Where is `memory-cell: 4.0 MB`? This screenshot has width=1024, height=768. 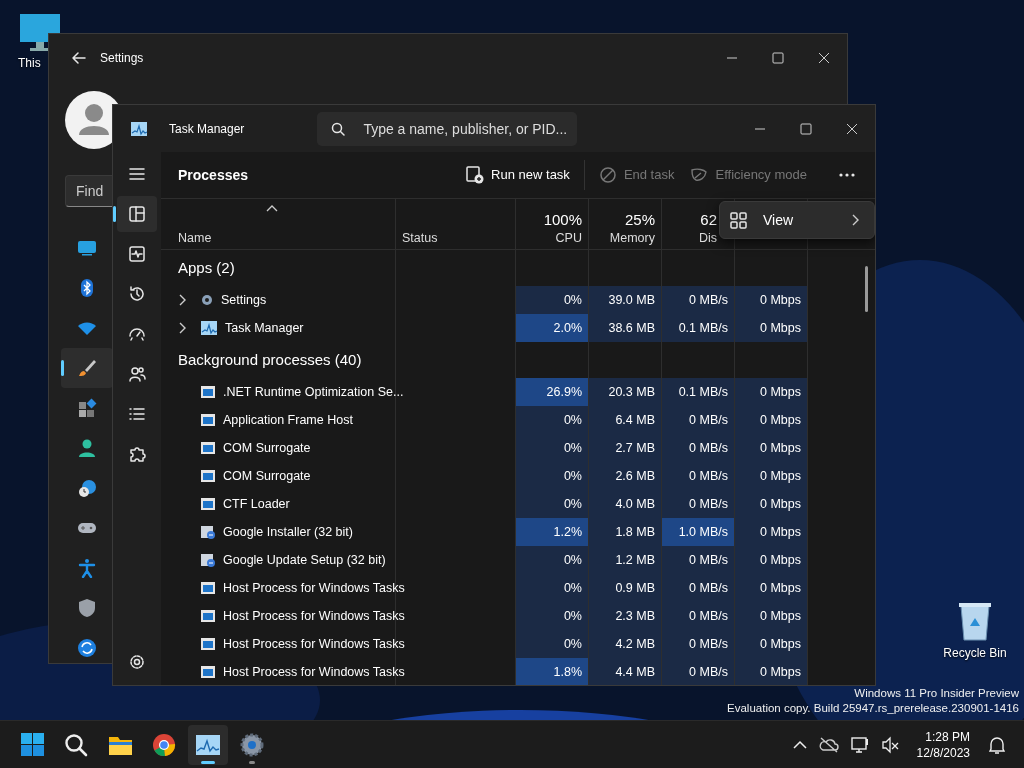
memory-cell: 4.0 MB is located at coordinates (625, 503).